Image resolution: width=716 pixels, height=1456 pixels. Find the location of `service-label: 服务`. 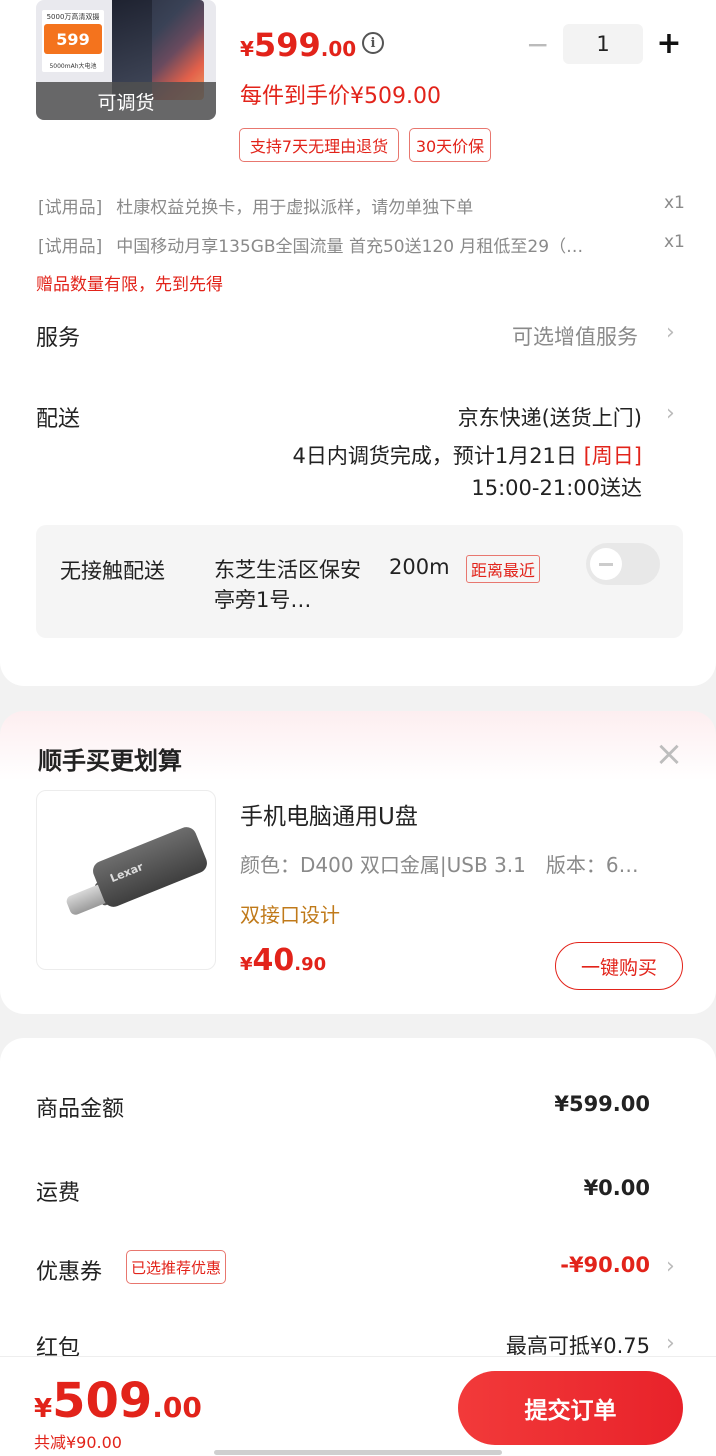

service-label: 服务 is located at coordinates (58, 338).